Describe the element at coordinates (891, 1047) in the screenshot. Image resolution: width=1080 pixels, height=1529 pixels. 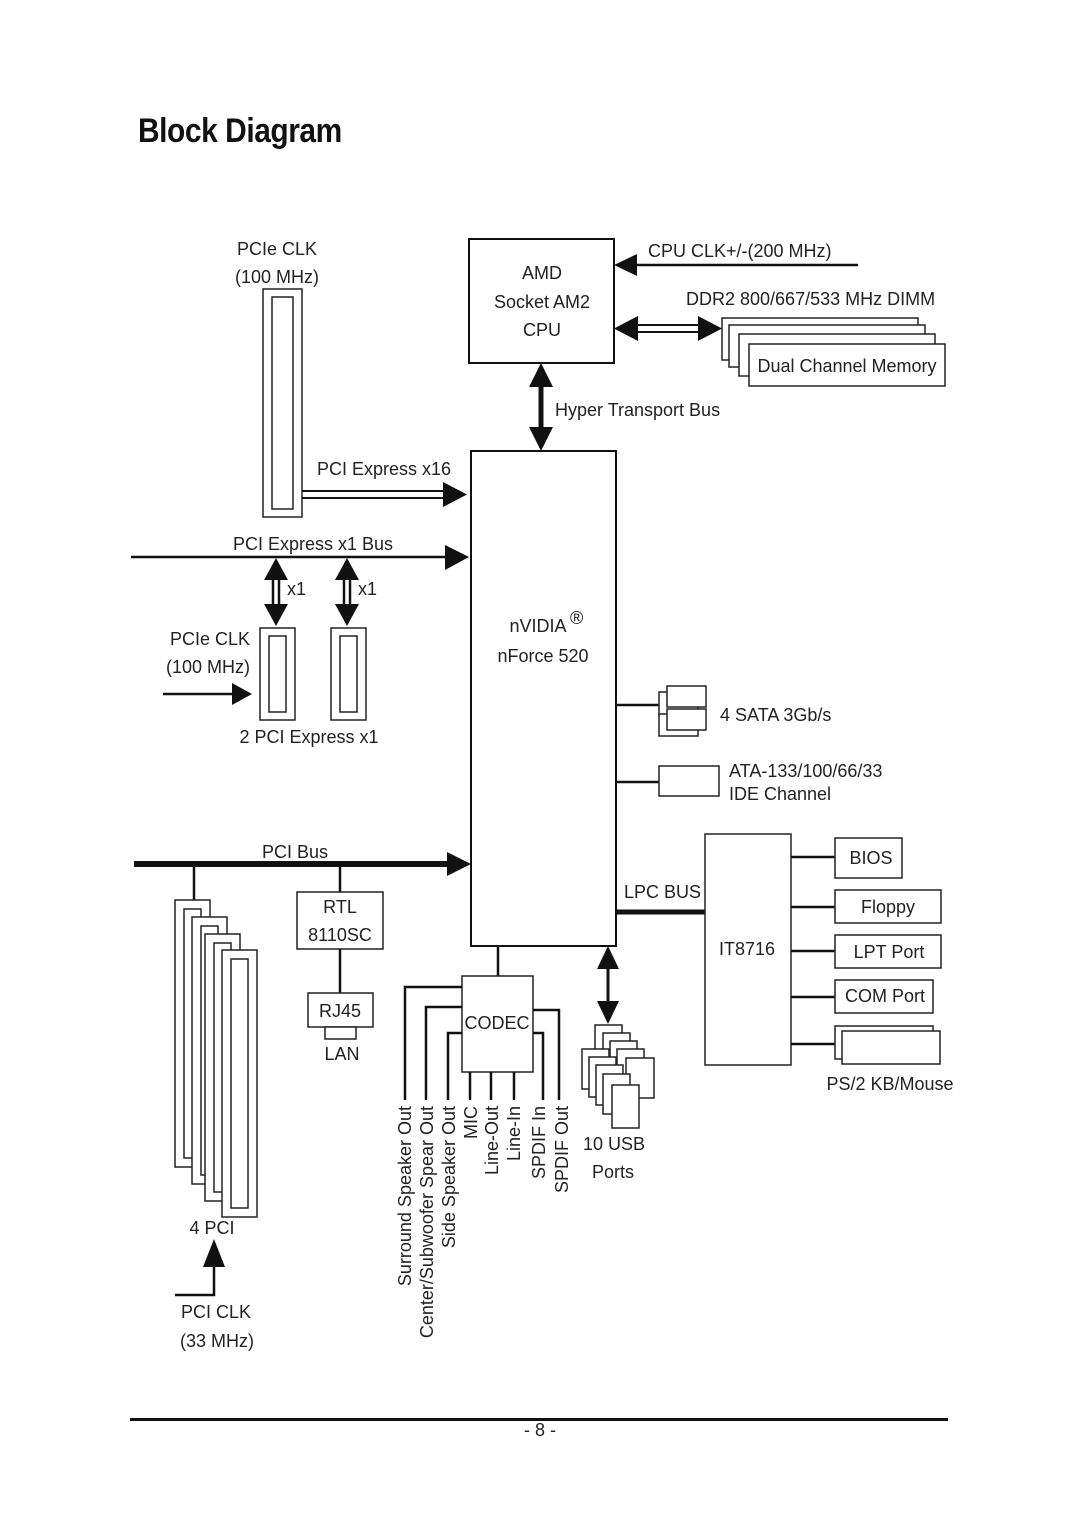
I see `ps2-port` at that location.